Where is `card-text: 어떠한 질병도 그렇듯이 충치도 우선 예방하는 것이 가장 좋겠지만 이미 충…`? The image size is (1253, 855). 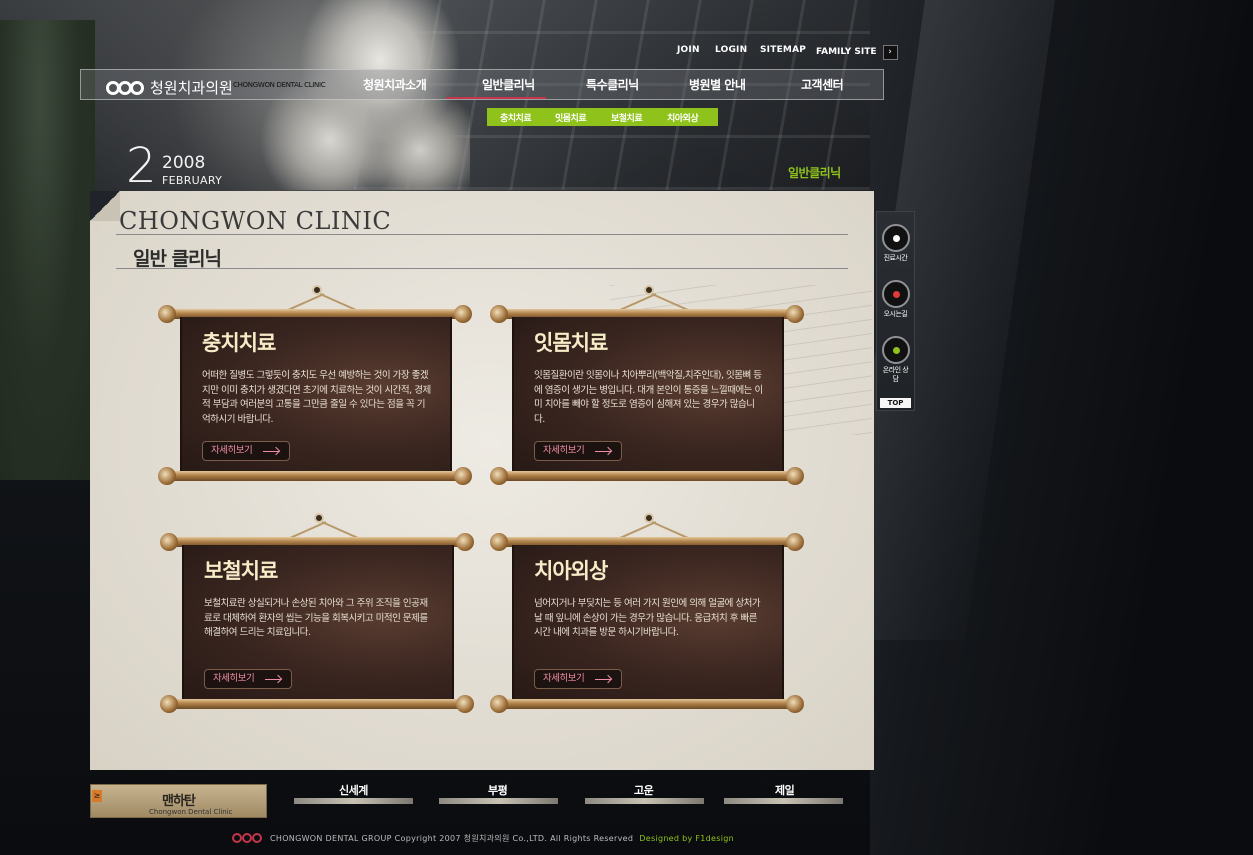
card-text: 어떠한 질병도 그렇듯이 충치도 우선 예방하는 것이 가장 좋겠지만 이미 충… is located at coordinates (316, 397).